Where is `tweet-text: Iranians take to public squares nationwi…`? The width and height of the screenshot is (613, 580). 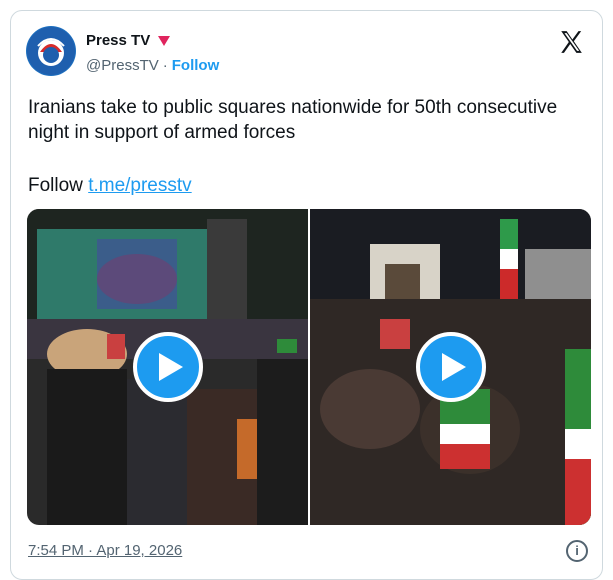 tweet-text: Iranians take to public squares nationwi… is located at coordinates (293, 120).